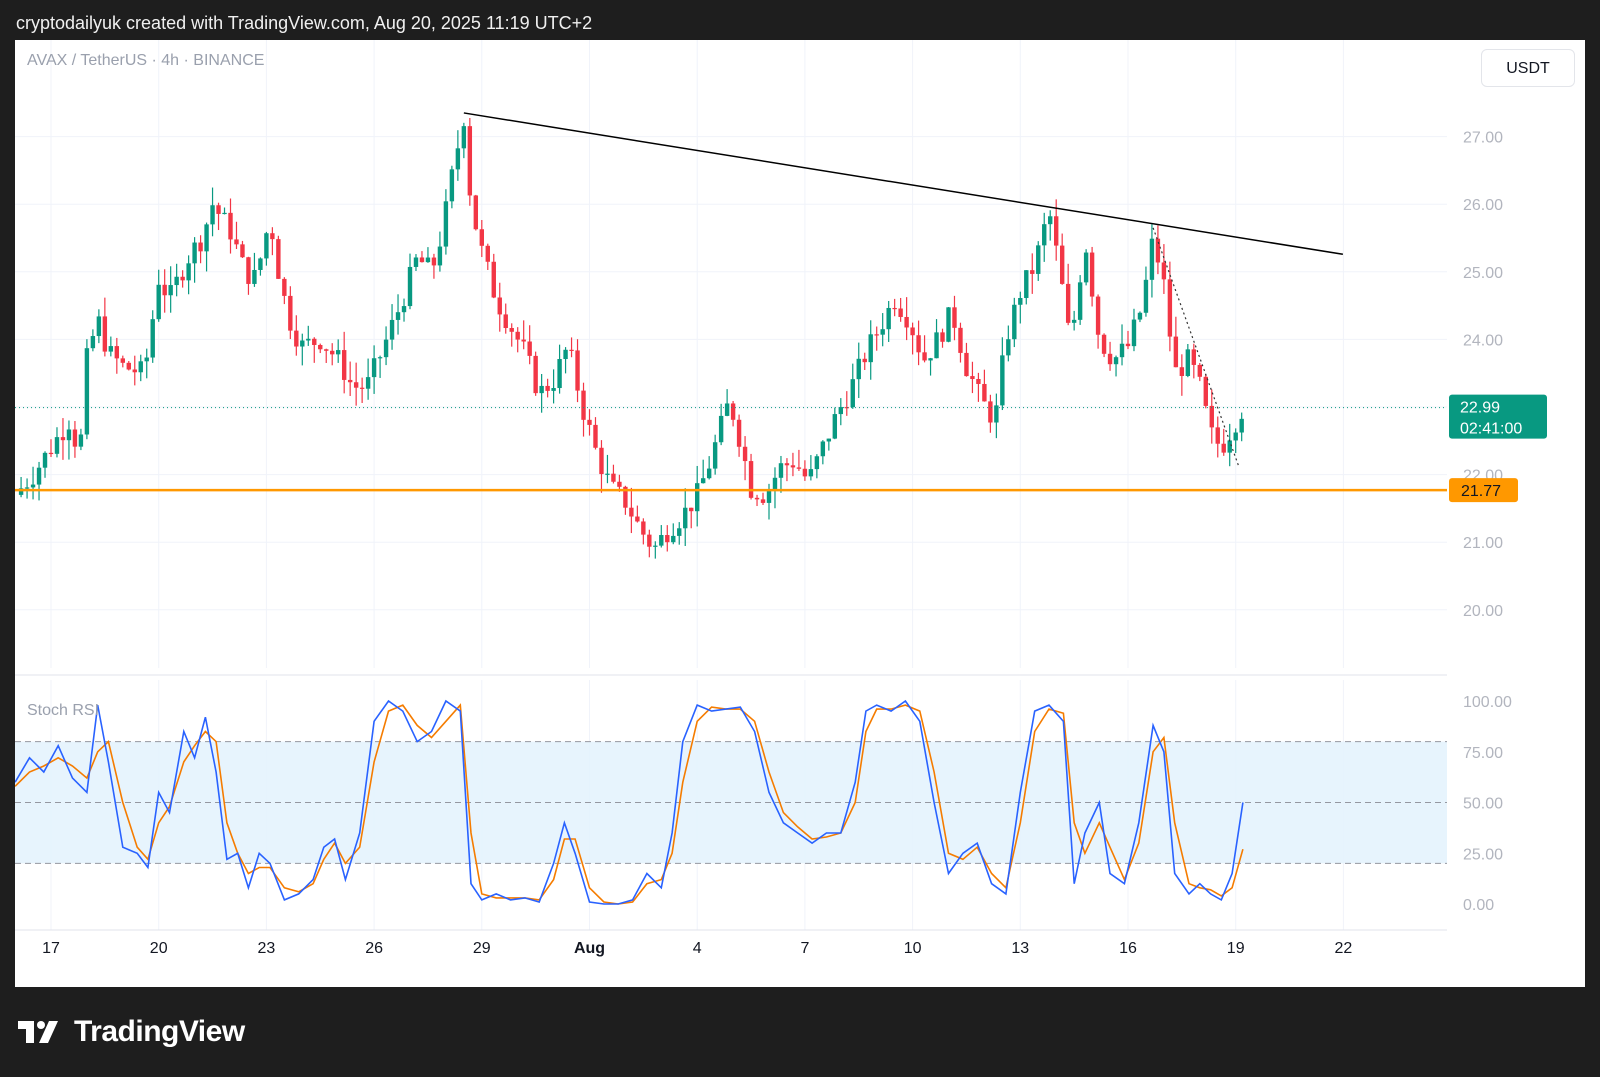 Image resolution: width=1600 pixels, height=1077 pixels. What do you see at coordinates (1344, 948) in the screenshot?
I see `time-tick-label: 22` at bounding box center [1344, 948].